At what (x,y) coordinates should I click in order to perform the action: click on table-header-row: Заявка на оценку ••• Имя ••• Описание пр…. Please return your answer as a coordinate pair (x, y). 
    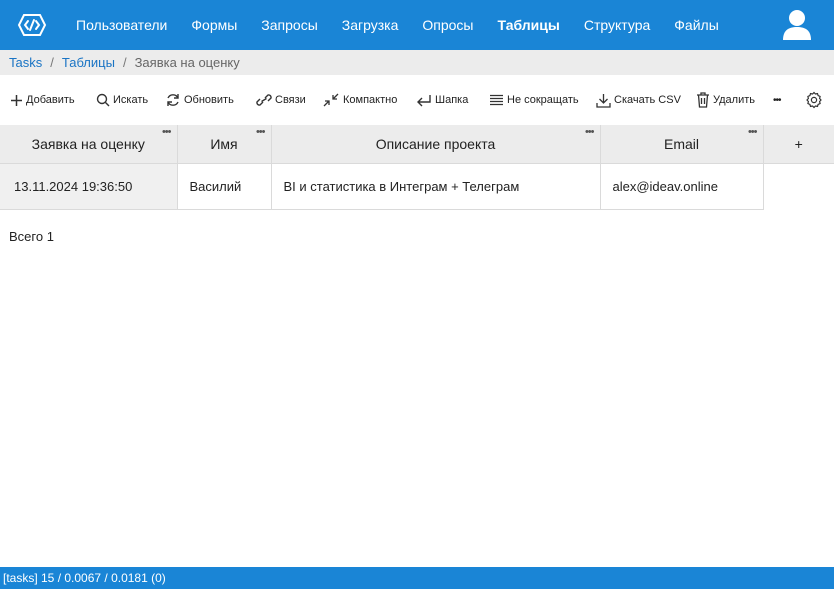
    Looking at the image, I should click on (417, 144).